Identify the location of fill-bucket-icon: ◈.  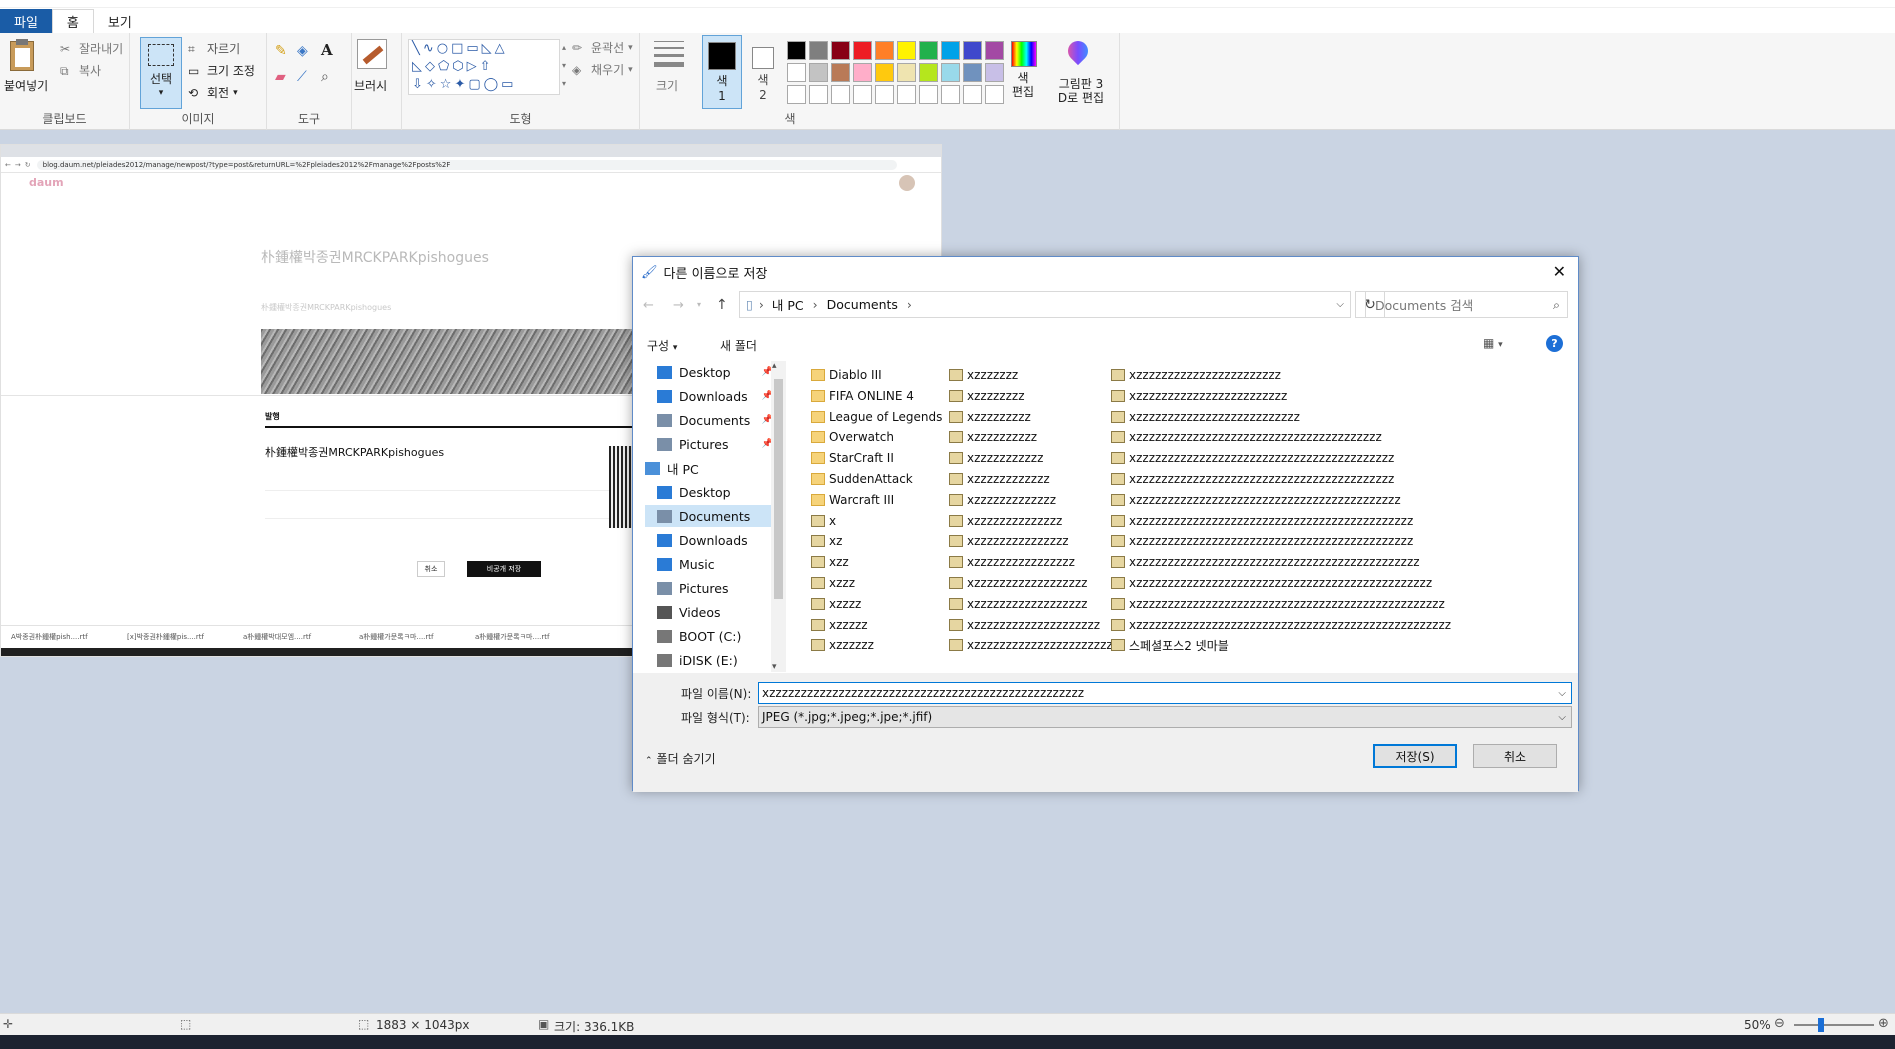
(302, 51).